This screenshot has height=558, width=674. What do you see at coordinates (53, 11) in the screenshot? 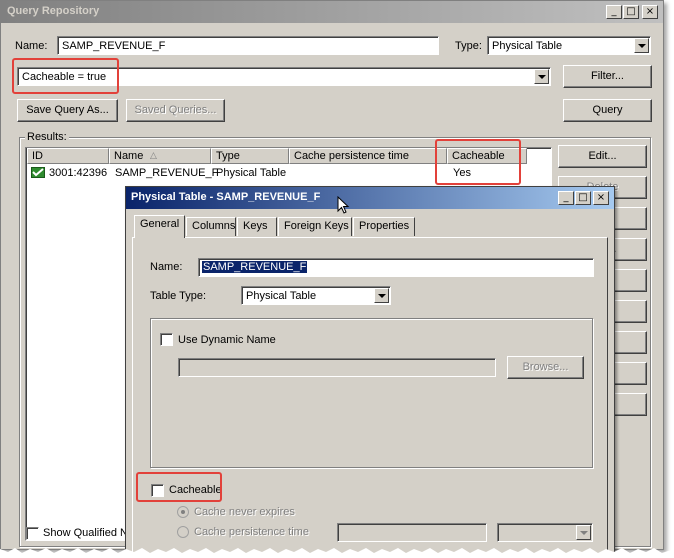
I see `main-window-title: Query Repository` at bounding box center [53, 11].